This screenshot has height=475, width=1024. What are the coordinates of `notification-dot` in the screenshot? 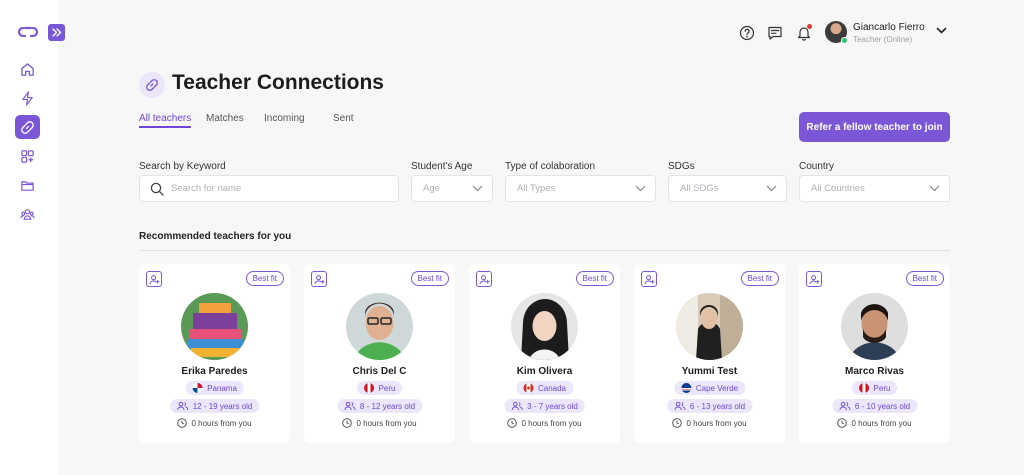 It's located at (809, 26).